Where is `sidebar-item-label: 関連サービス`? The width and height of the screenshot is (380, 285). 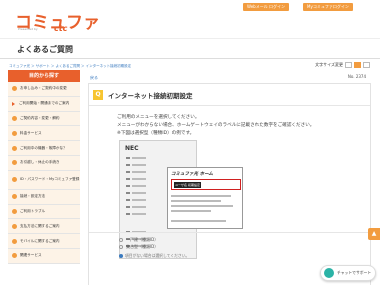 sidebar-item-label: 関連サービス is located at coordinates (31, 255).